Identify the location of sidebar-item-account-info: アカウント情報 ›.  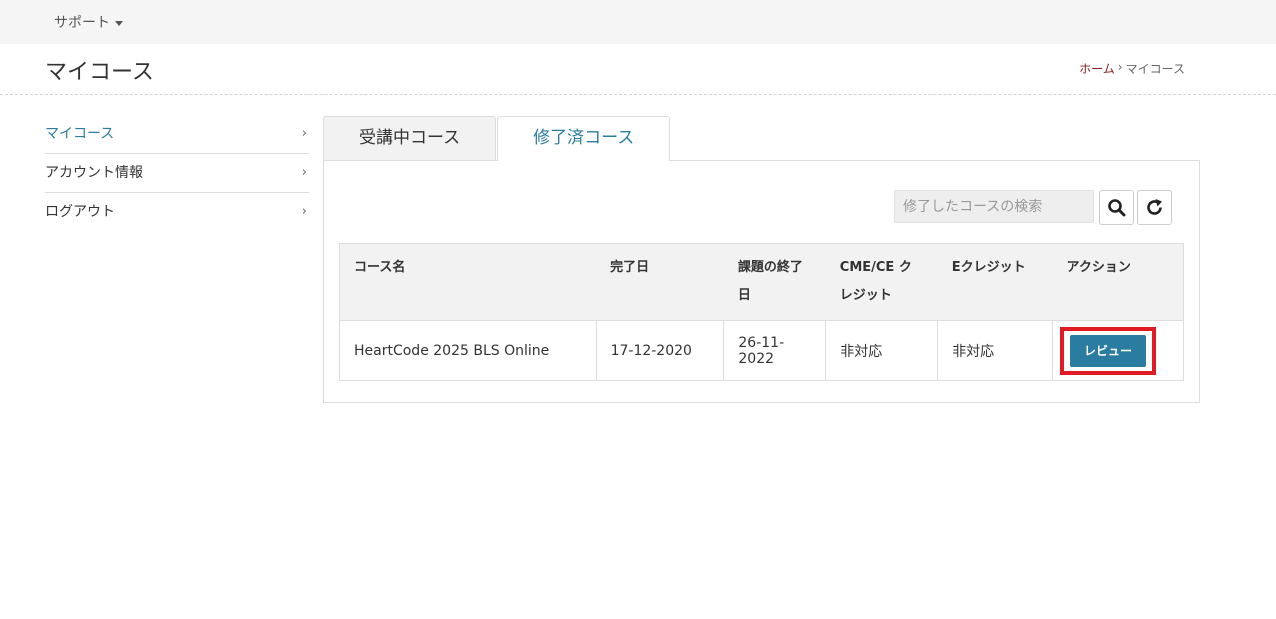
(177, 173).